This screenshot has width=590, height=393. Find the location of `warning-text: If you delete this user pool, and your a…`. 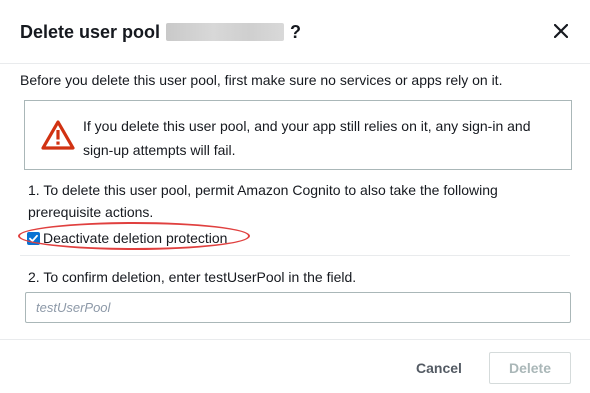

warning-text: If you delete this user pool, and your a… is located at coordinates (307, 138).